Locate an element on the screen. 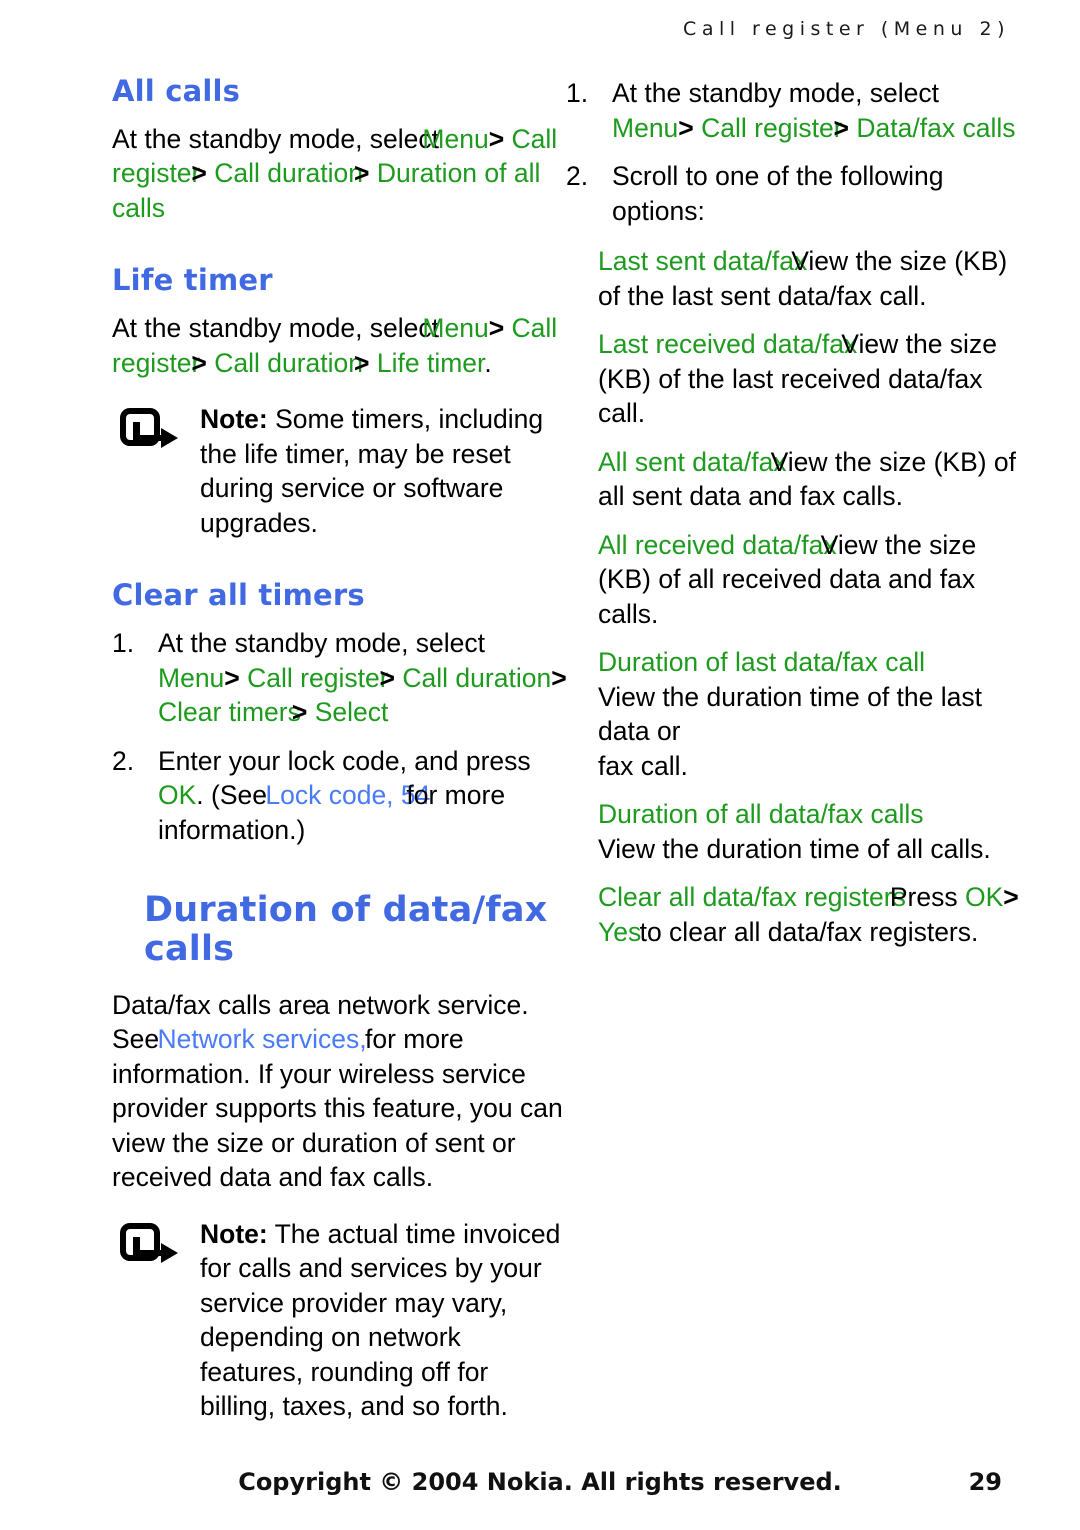  press-text: Press is located at coordinates (927, 897).